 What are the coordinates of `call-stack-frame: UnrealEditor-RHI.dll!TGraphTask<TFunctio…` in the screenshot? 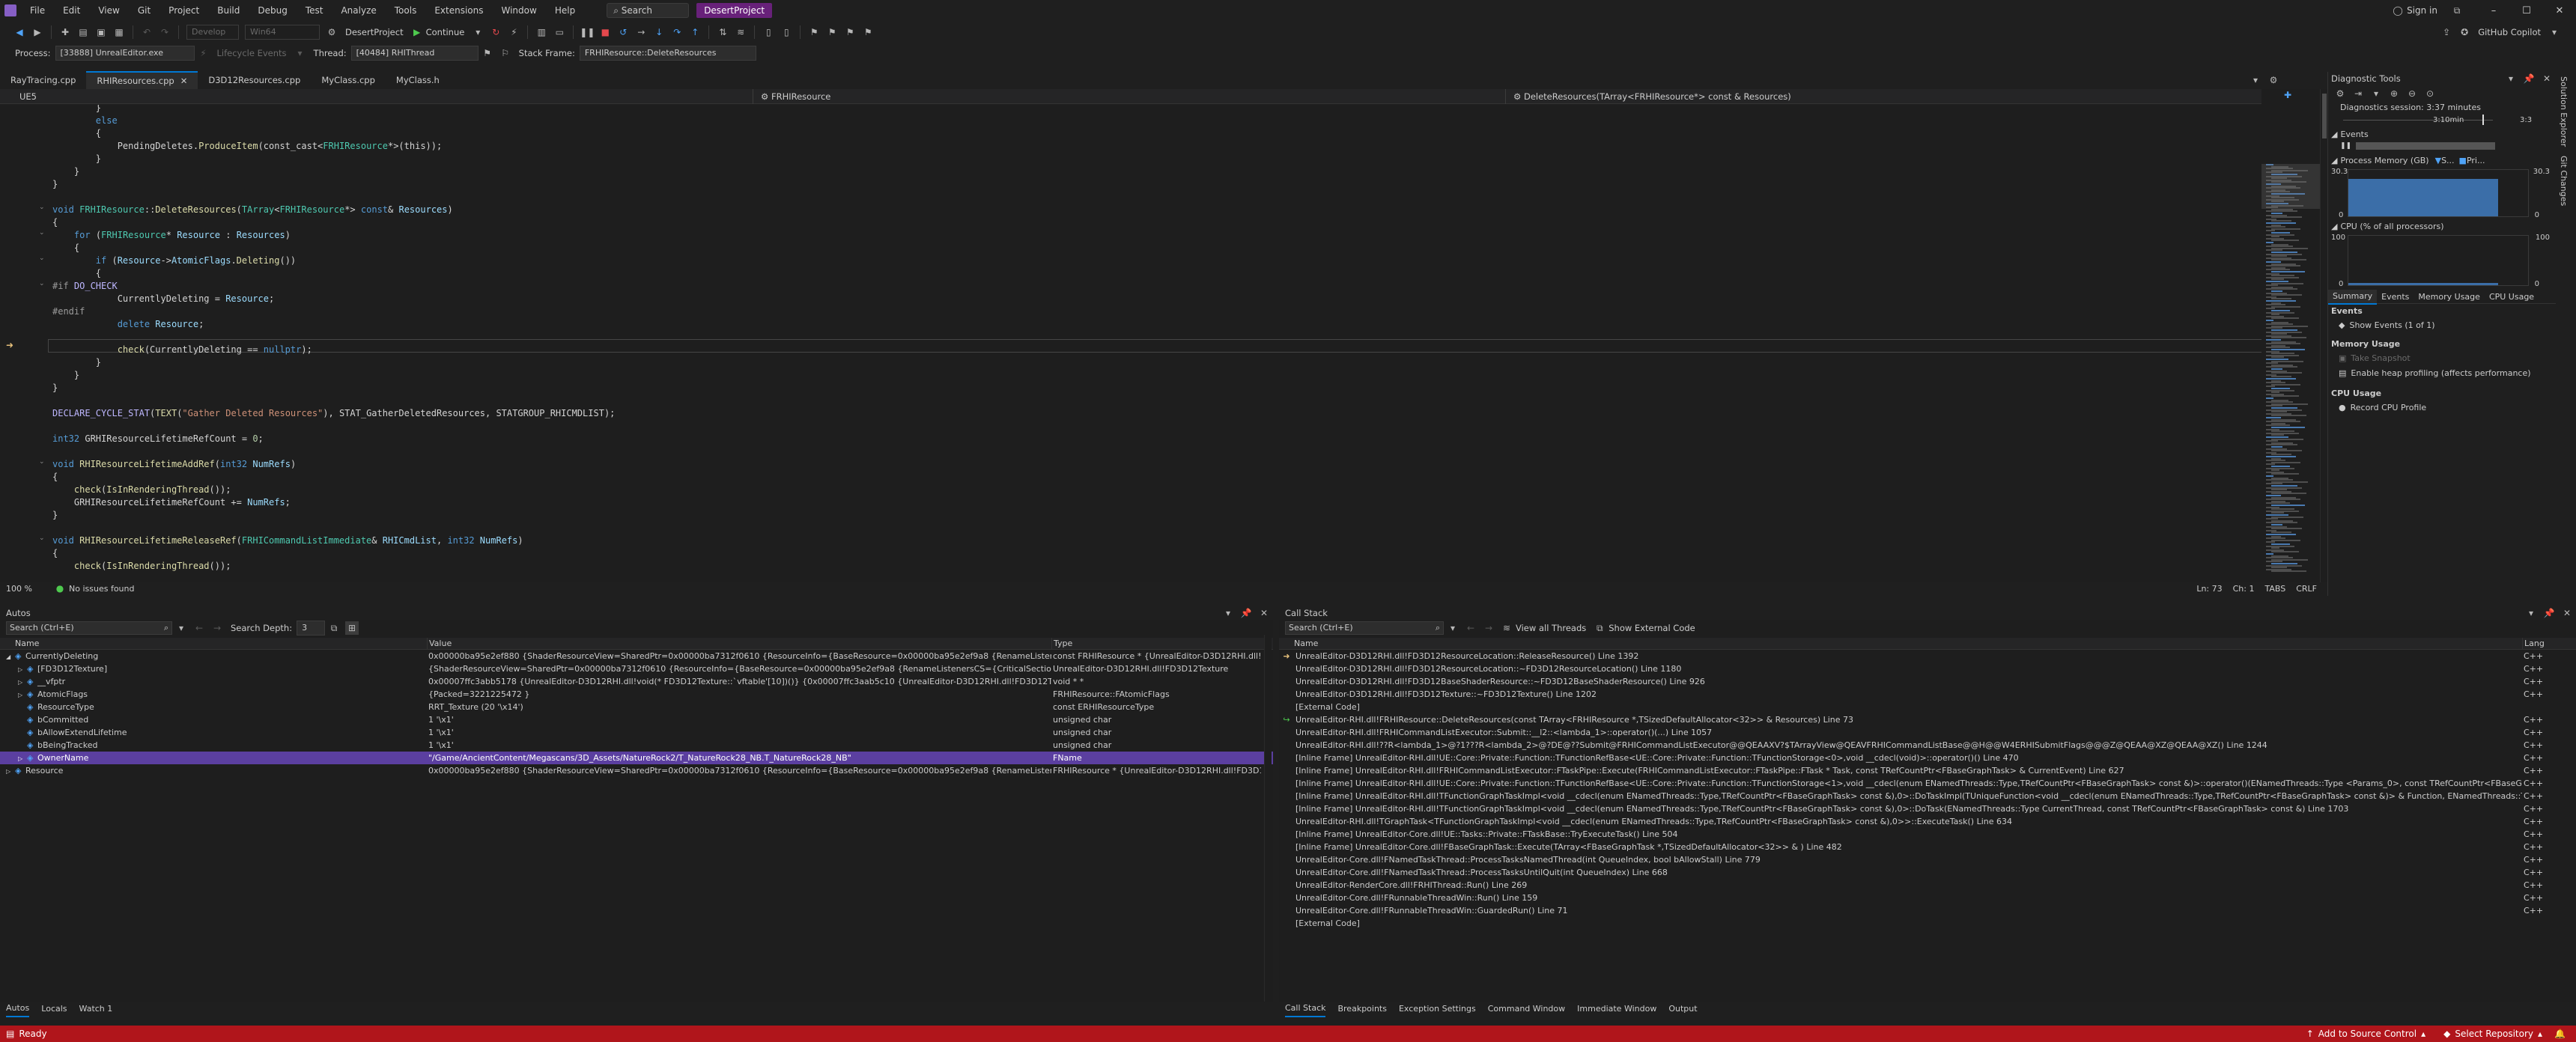 It's located at (1927, 821).